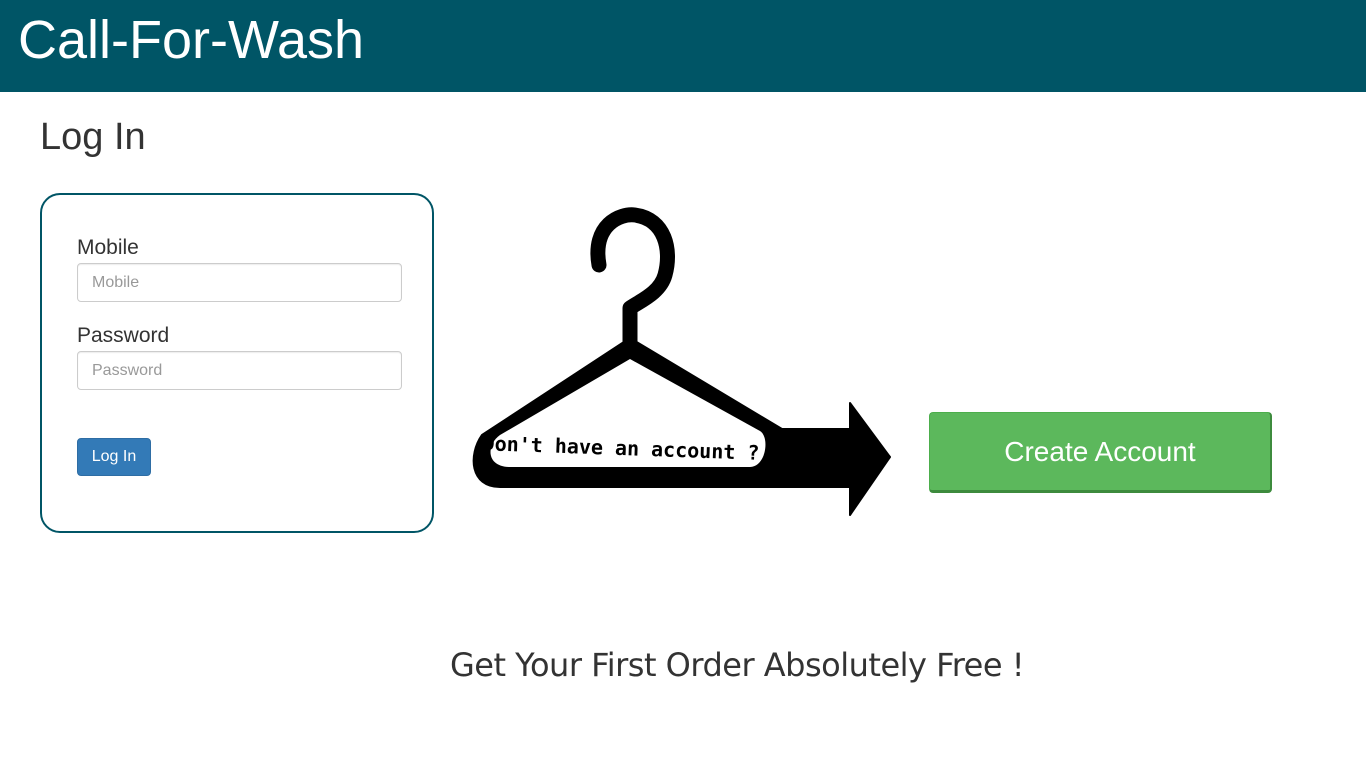  I want to click on create-account-button: Create Account, so click(1100, 452).